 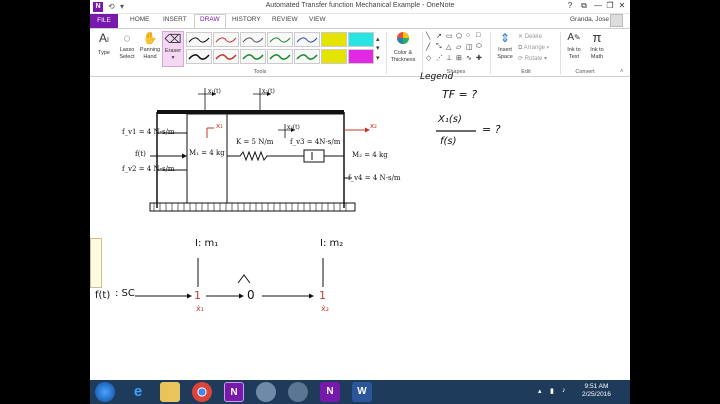 What do you see at coordinates (175, 19) in the screenshot?
I see `tab-insert: INSERT` at bounding box center [175, 19].